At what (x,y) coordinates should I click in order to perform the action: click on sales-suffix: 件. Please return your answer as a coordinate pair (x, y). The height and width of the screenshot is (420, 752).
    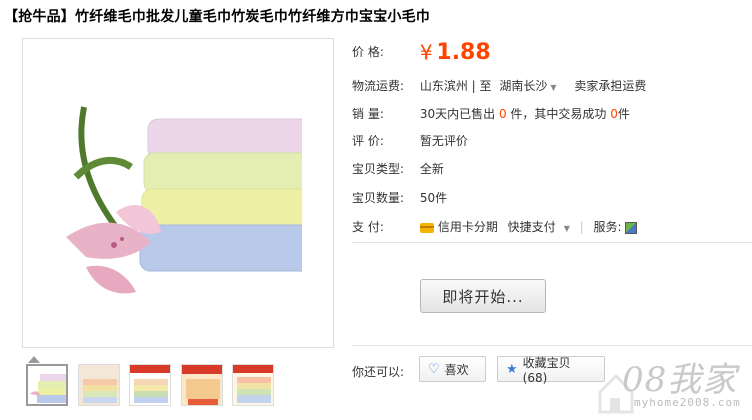
    Looking at the image, I should click on (623, 114).